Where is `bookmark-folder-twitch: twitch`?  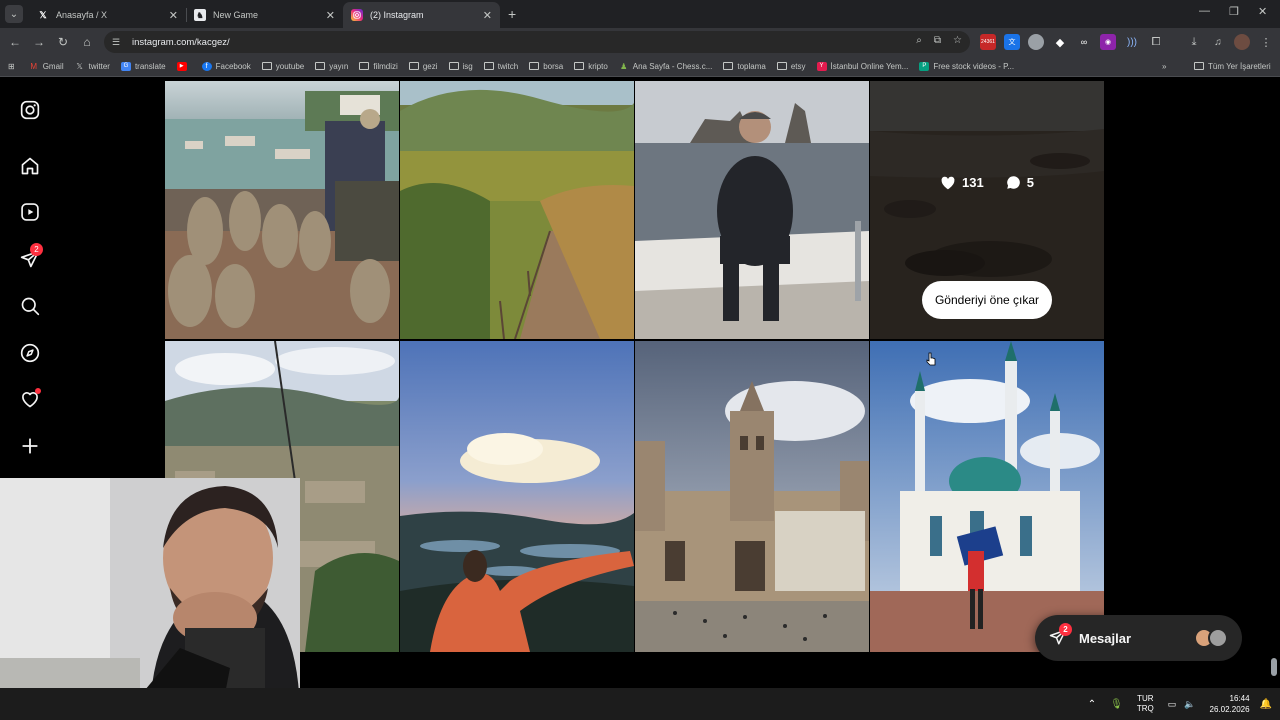
bookmark-folder-twitch: twitch is located at coordinates (500, 66).